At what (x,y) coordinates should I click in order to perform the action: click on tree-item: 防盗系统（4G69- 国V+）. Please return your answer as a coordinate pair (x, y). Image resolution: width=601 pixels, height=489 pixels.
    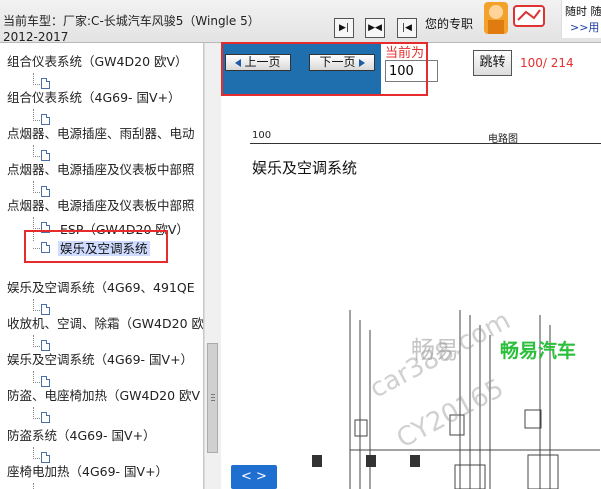
    Looking at the image, I should click on (81, 436).